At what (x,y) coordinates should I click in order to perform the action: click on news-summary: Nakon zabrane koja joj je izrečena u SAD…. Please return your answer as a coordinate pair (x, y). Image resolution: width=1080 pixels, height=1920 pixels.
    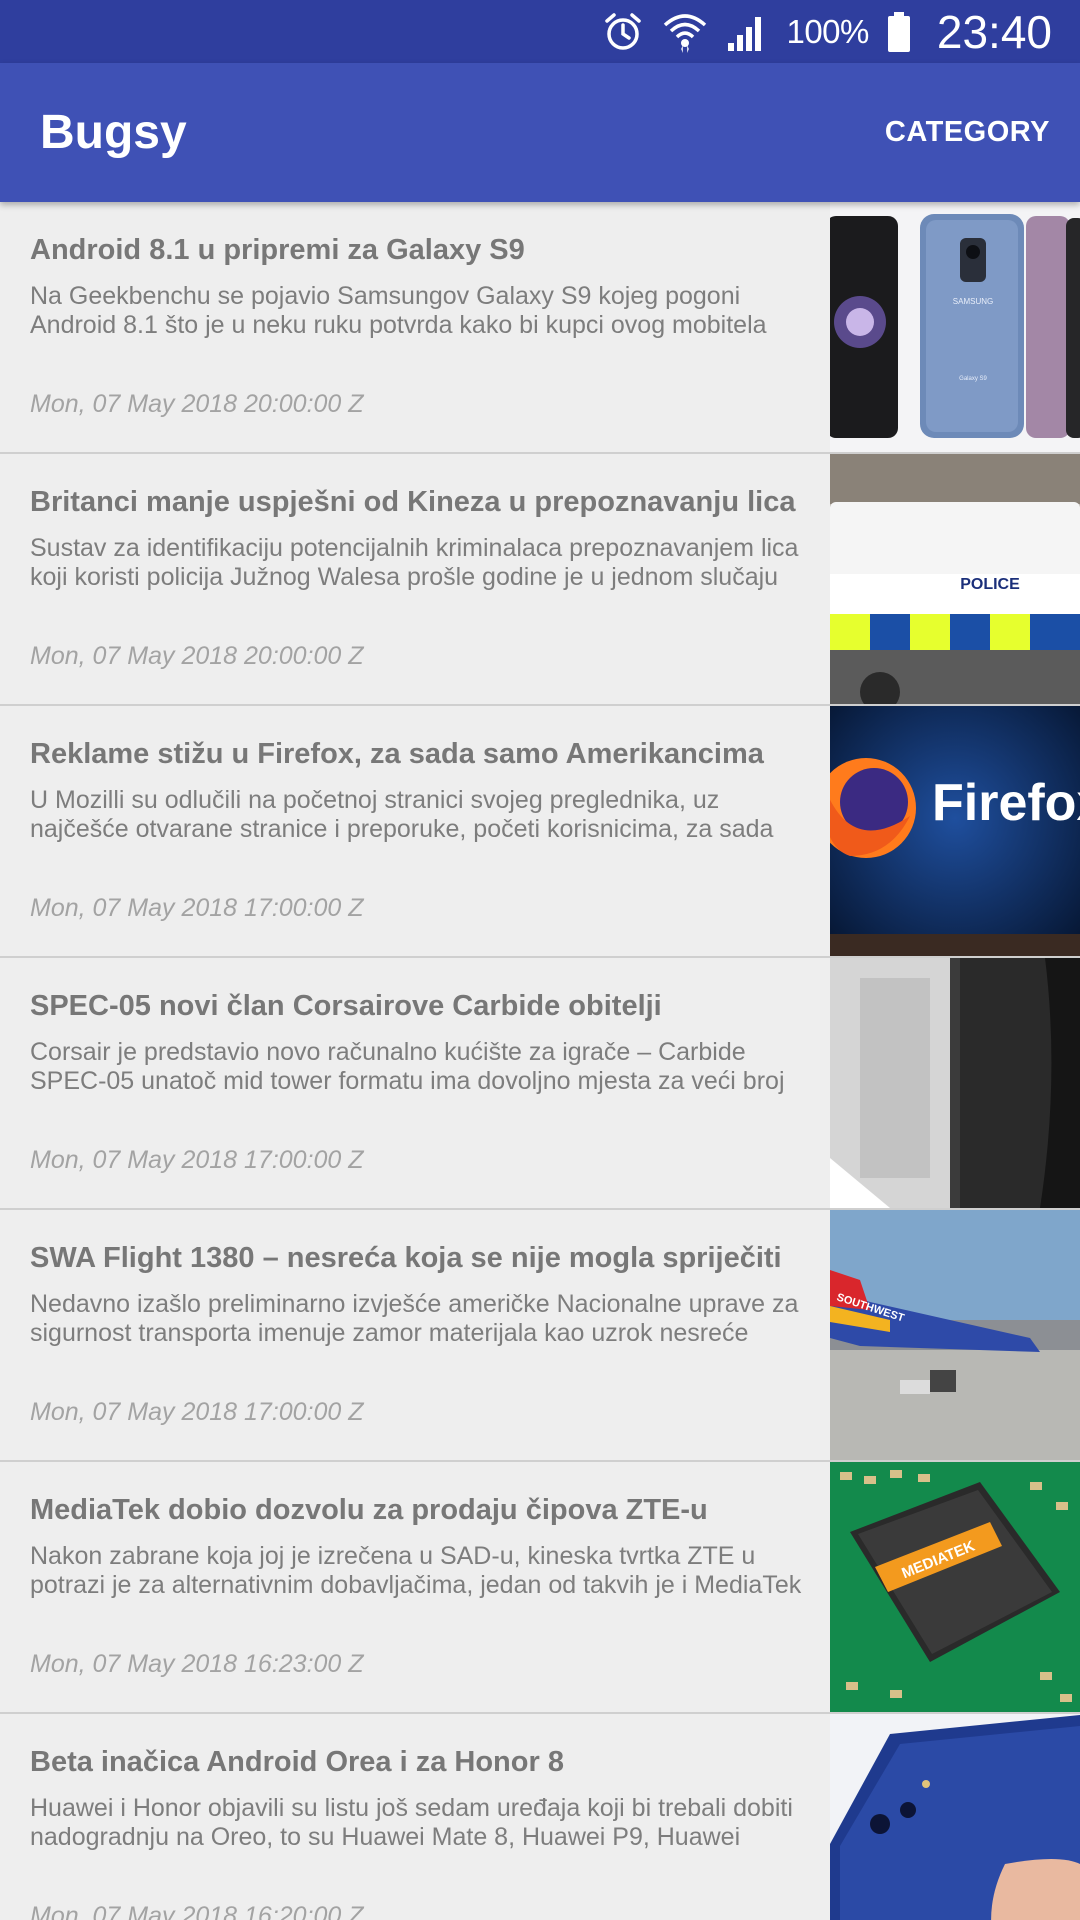
    Looking at the image, I should click on (416, 1570).